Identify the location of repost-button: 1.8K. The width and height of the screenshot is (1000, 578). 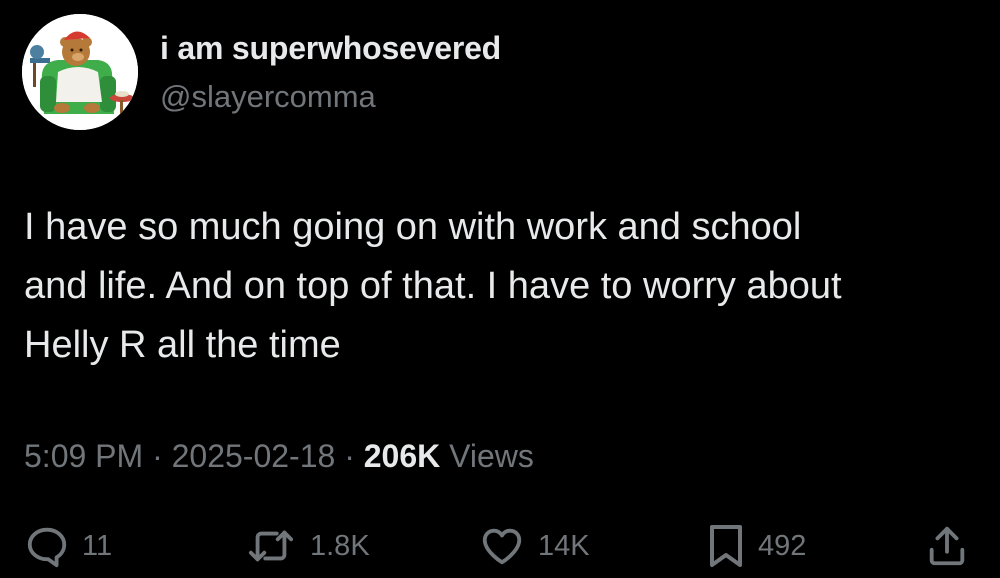
(307, 546).